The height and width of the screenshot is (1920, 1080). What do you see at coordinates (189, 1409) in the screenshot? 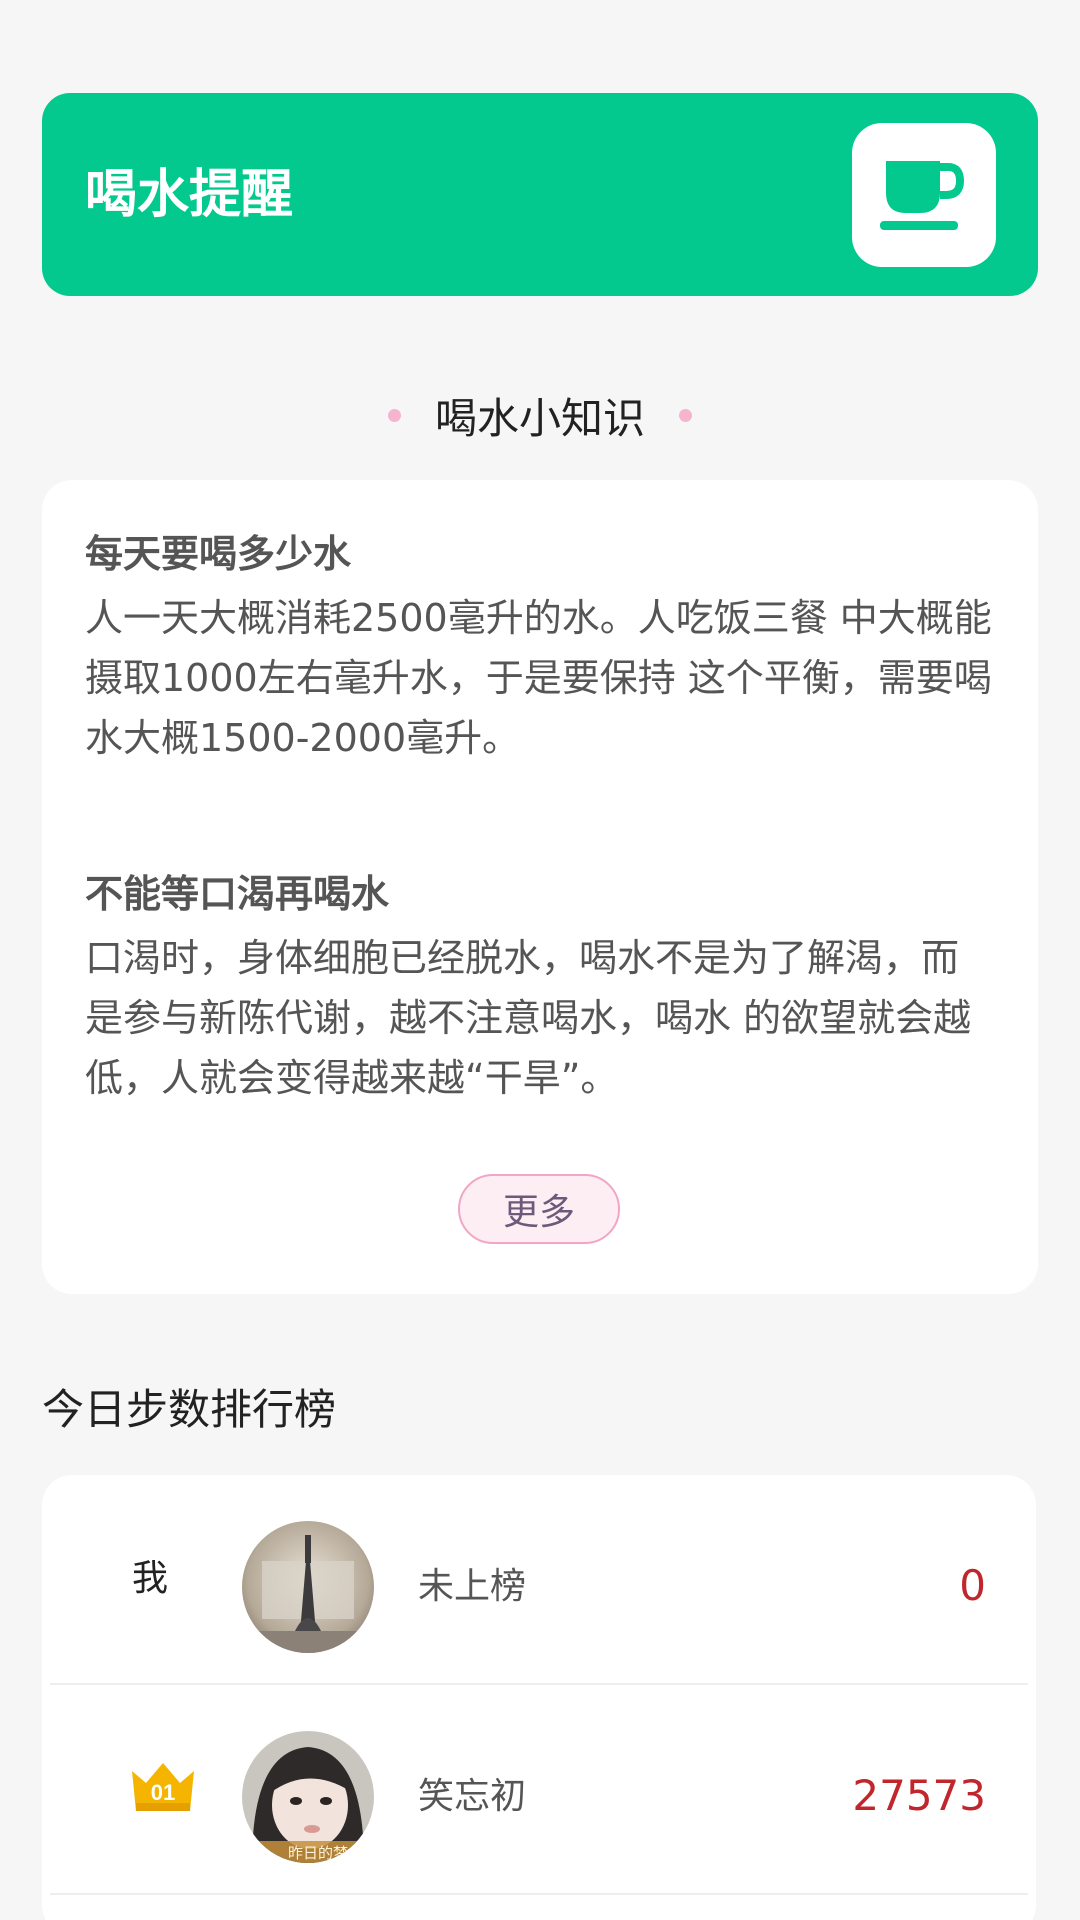
I see `leaderboard-title: 今日步数排行榜` at bounding box center [189, 1409].